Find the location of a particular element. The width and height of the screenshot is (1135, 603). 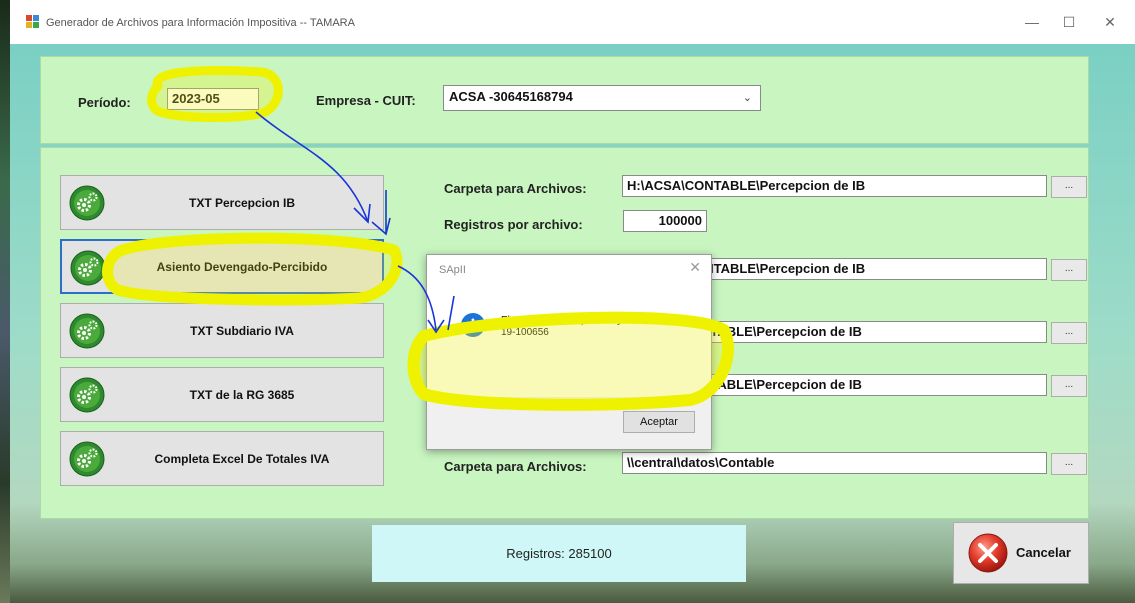

dialog-message: El asiento para el periodo ya existe is located at coordinates (579, 320).